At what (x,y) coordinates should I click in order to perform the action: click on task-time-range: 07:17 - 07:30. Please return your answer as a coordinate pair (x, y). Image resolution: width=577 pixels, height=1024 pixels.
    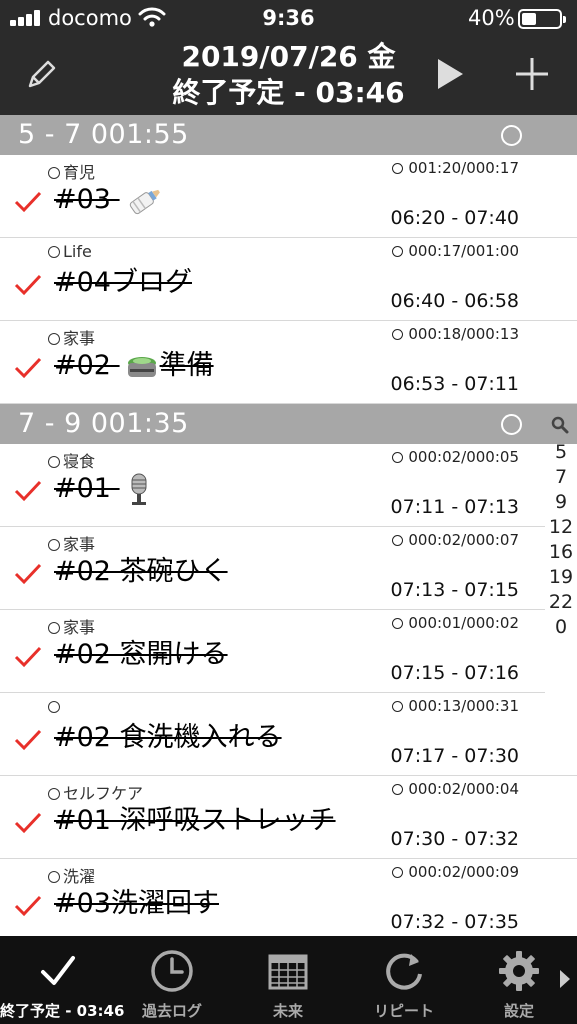
    Looking at the image, I should click on (454, 756).